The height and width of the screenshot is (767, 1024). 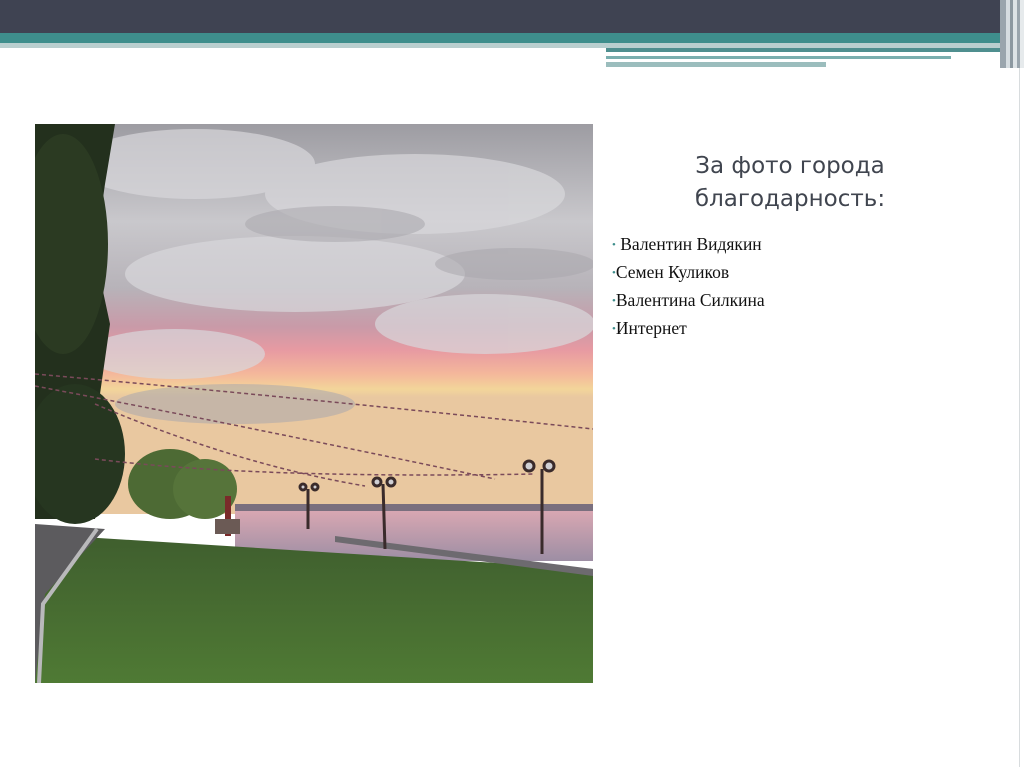 What do you see at coordinates (688, 328) in the screenshot?
I see `list-item: •Интернет` at bounding box center [688, 328].